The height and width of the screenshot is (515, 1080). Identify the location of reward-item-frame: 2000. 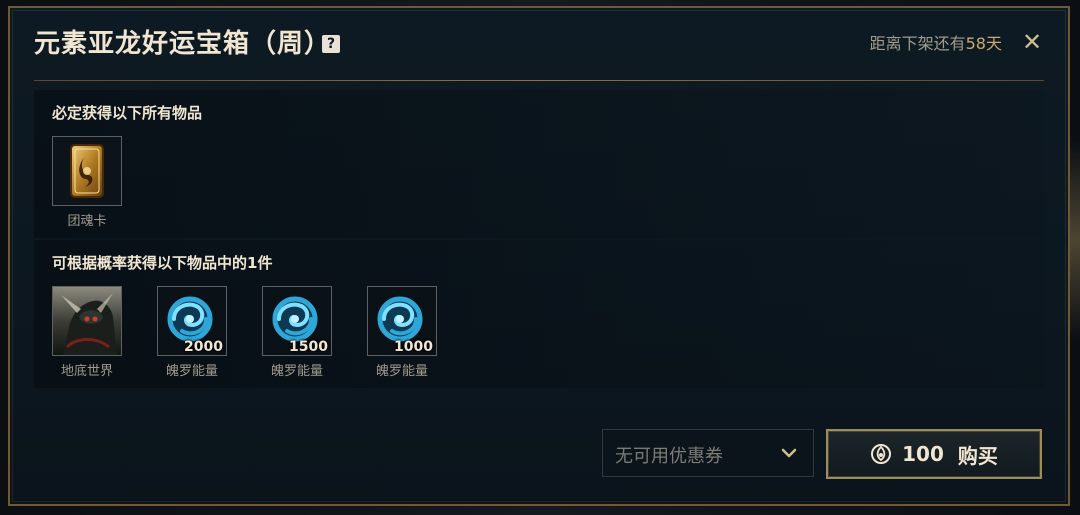
(192, 321).